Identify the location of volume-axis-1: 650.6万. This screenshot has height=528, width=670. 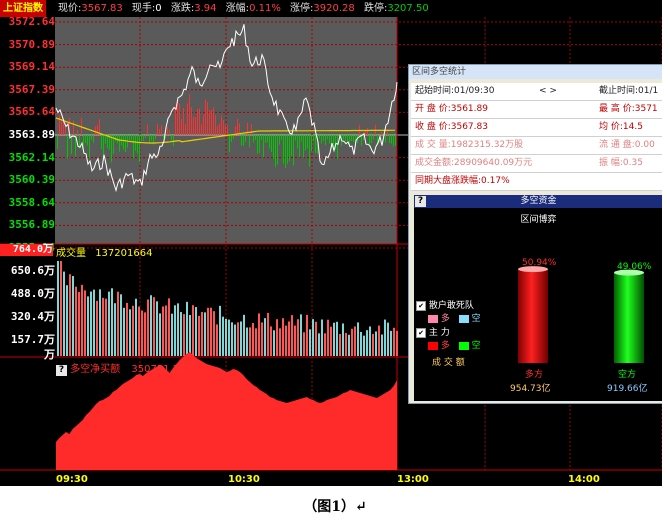
(32, 270).